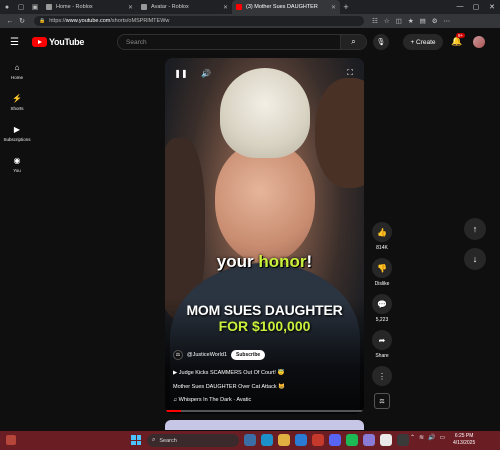 This screenshot has width=500, height=450. Describe the element at coordinates (382, 401) in the screenshot. I see `channel-thumbnail-icon: ⚖` at that location.